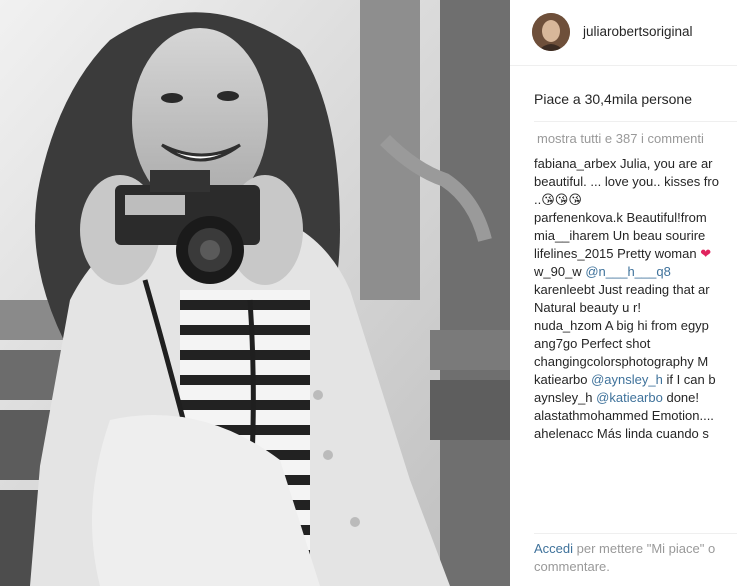 The image size is (737, 586). Describe the element at coordinates (644, 548) in the screenshot. I see `login-prompt-text: per mettere "Mi piace" o` at that location.